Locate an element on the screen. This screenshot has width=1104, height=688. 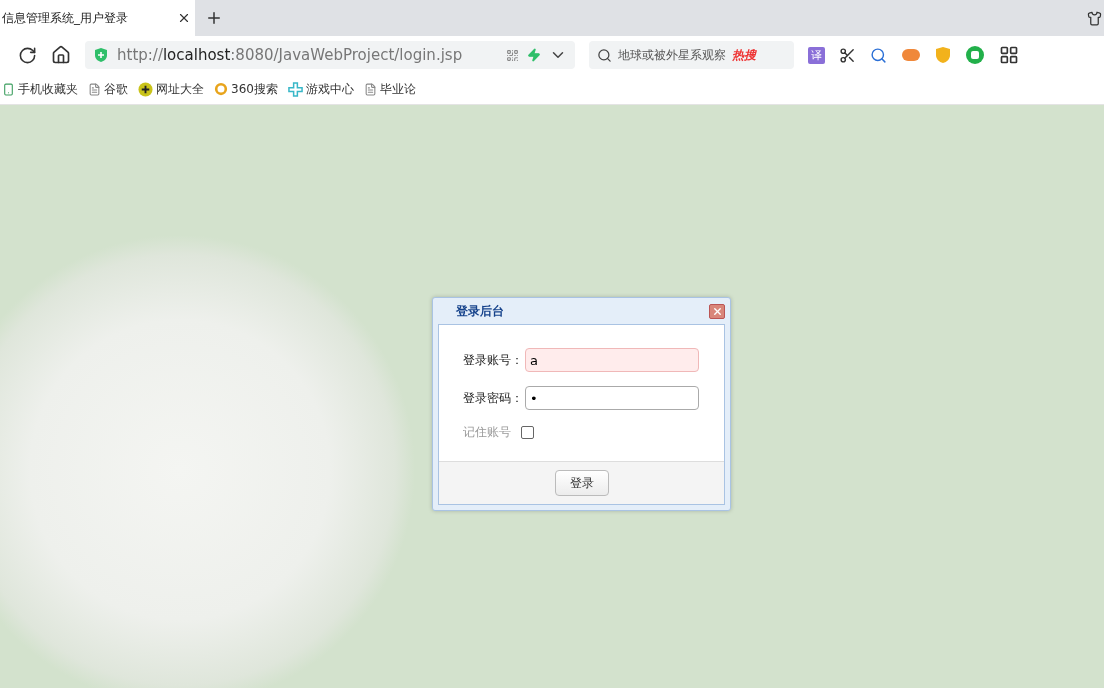
field-label: 登录账号： is located at coordinates (493, 360).